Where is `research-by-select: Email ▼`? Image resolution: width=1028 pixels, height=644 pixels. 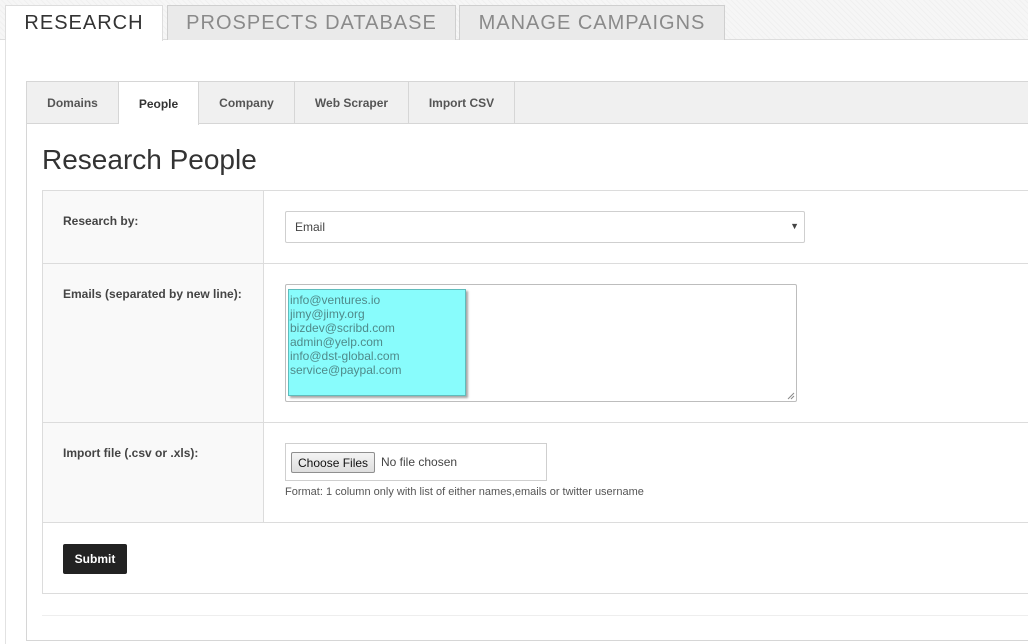
research-by-select: Email ▼ is located at coordinates (545, 227).